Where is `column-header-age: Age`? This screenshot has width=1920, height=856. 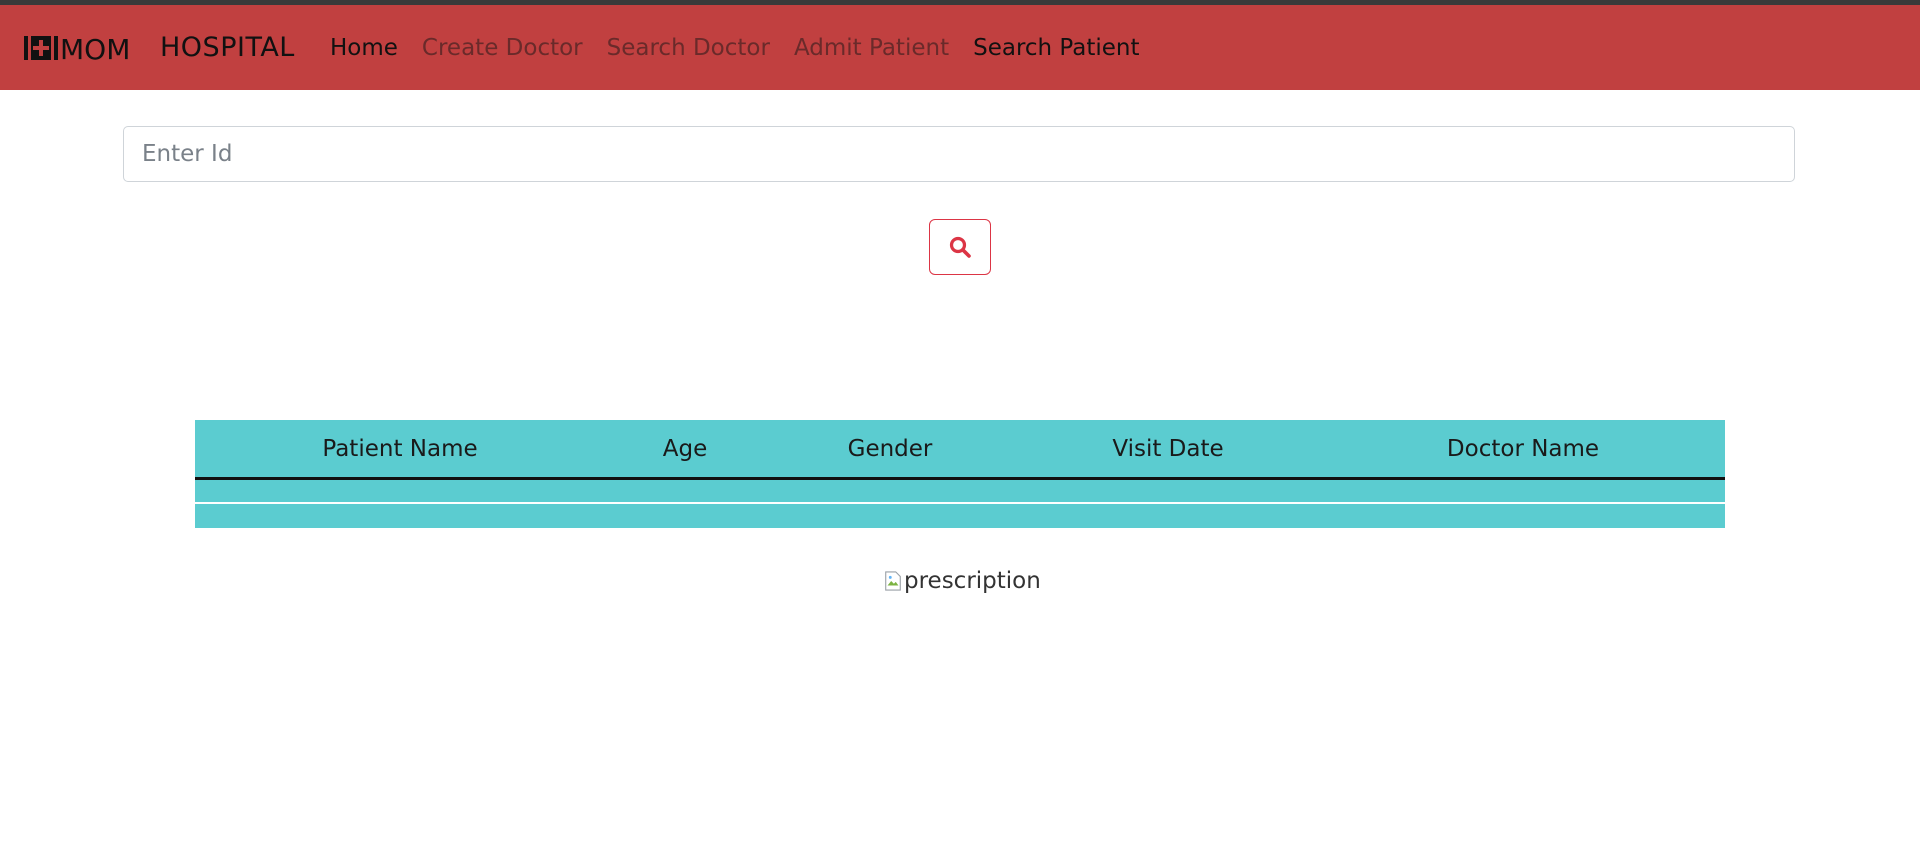 column-header-age: Age is located at coordinates (685, 449).